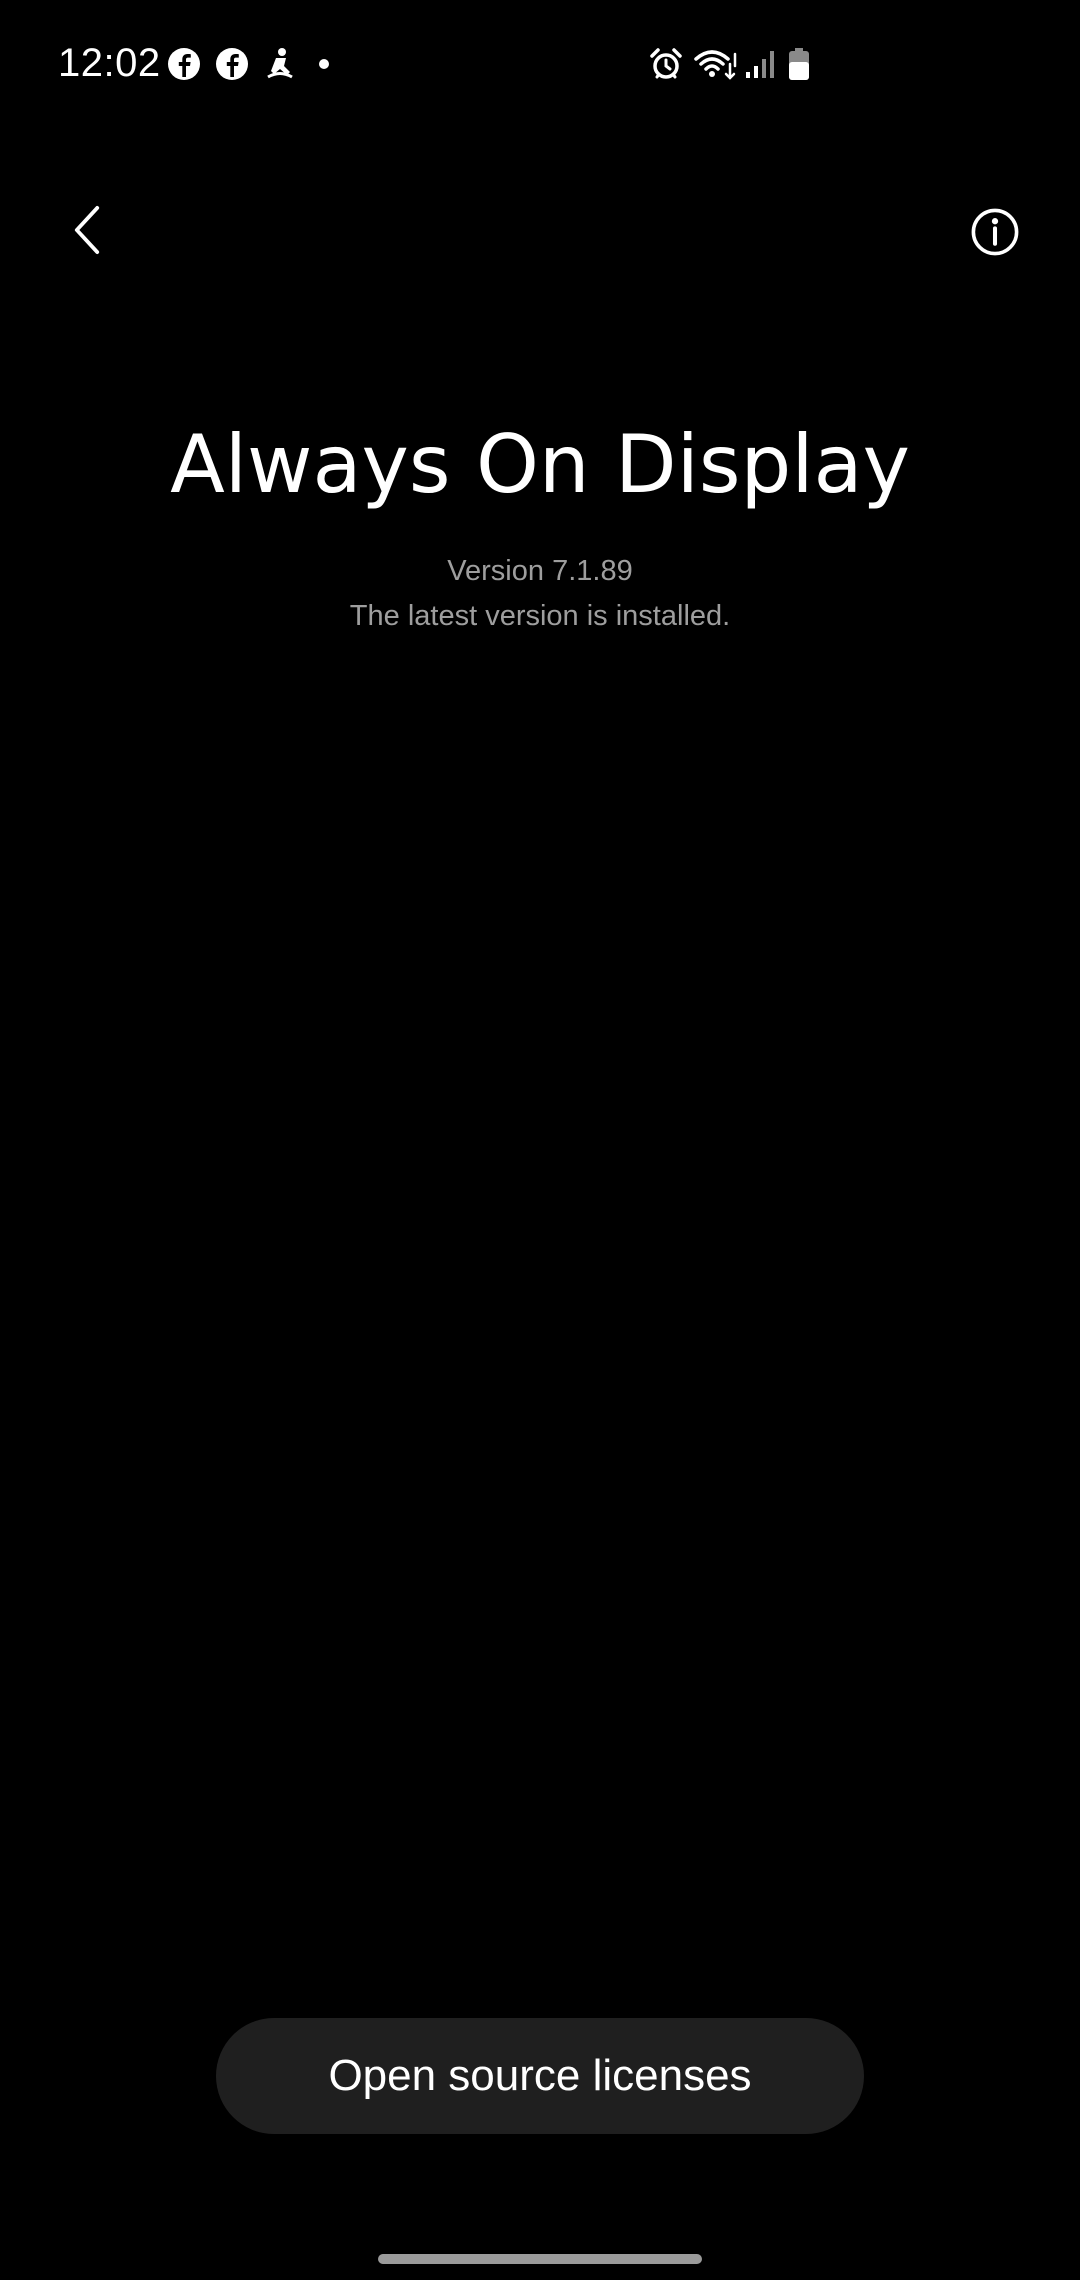 The height and width of the screenshot is (2280, 1080). I want to click on app-title: Always On Display, so click(540, 464).